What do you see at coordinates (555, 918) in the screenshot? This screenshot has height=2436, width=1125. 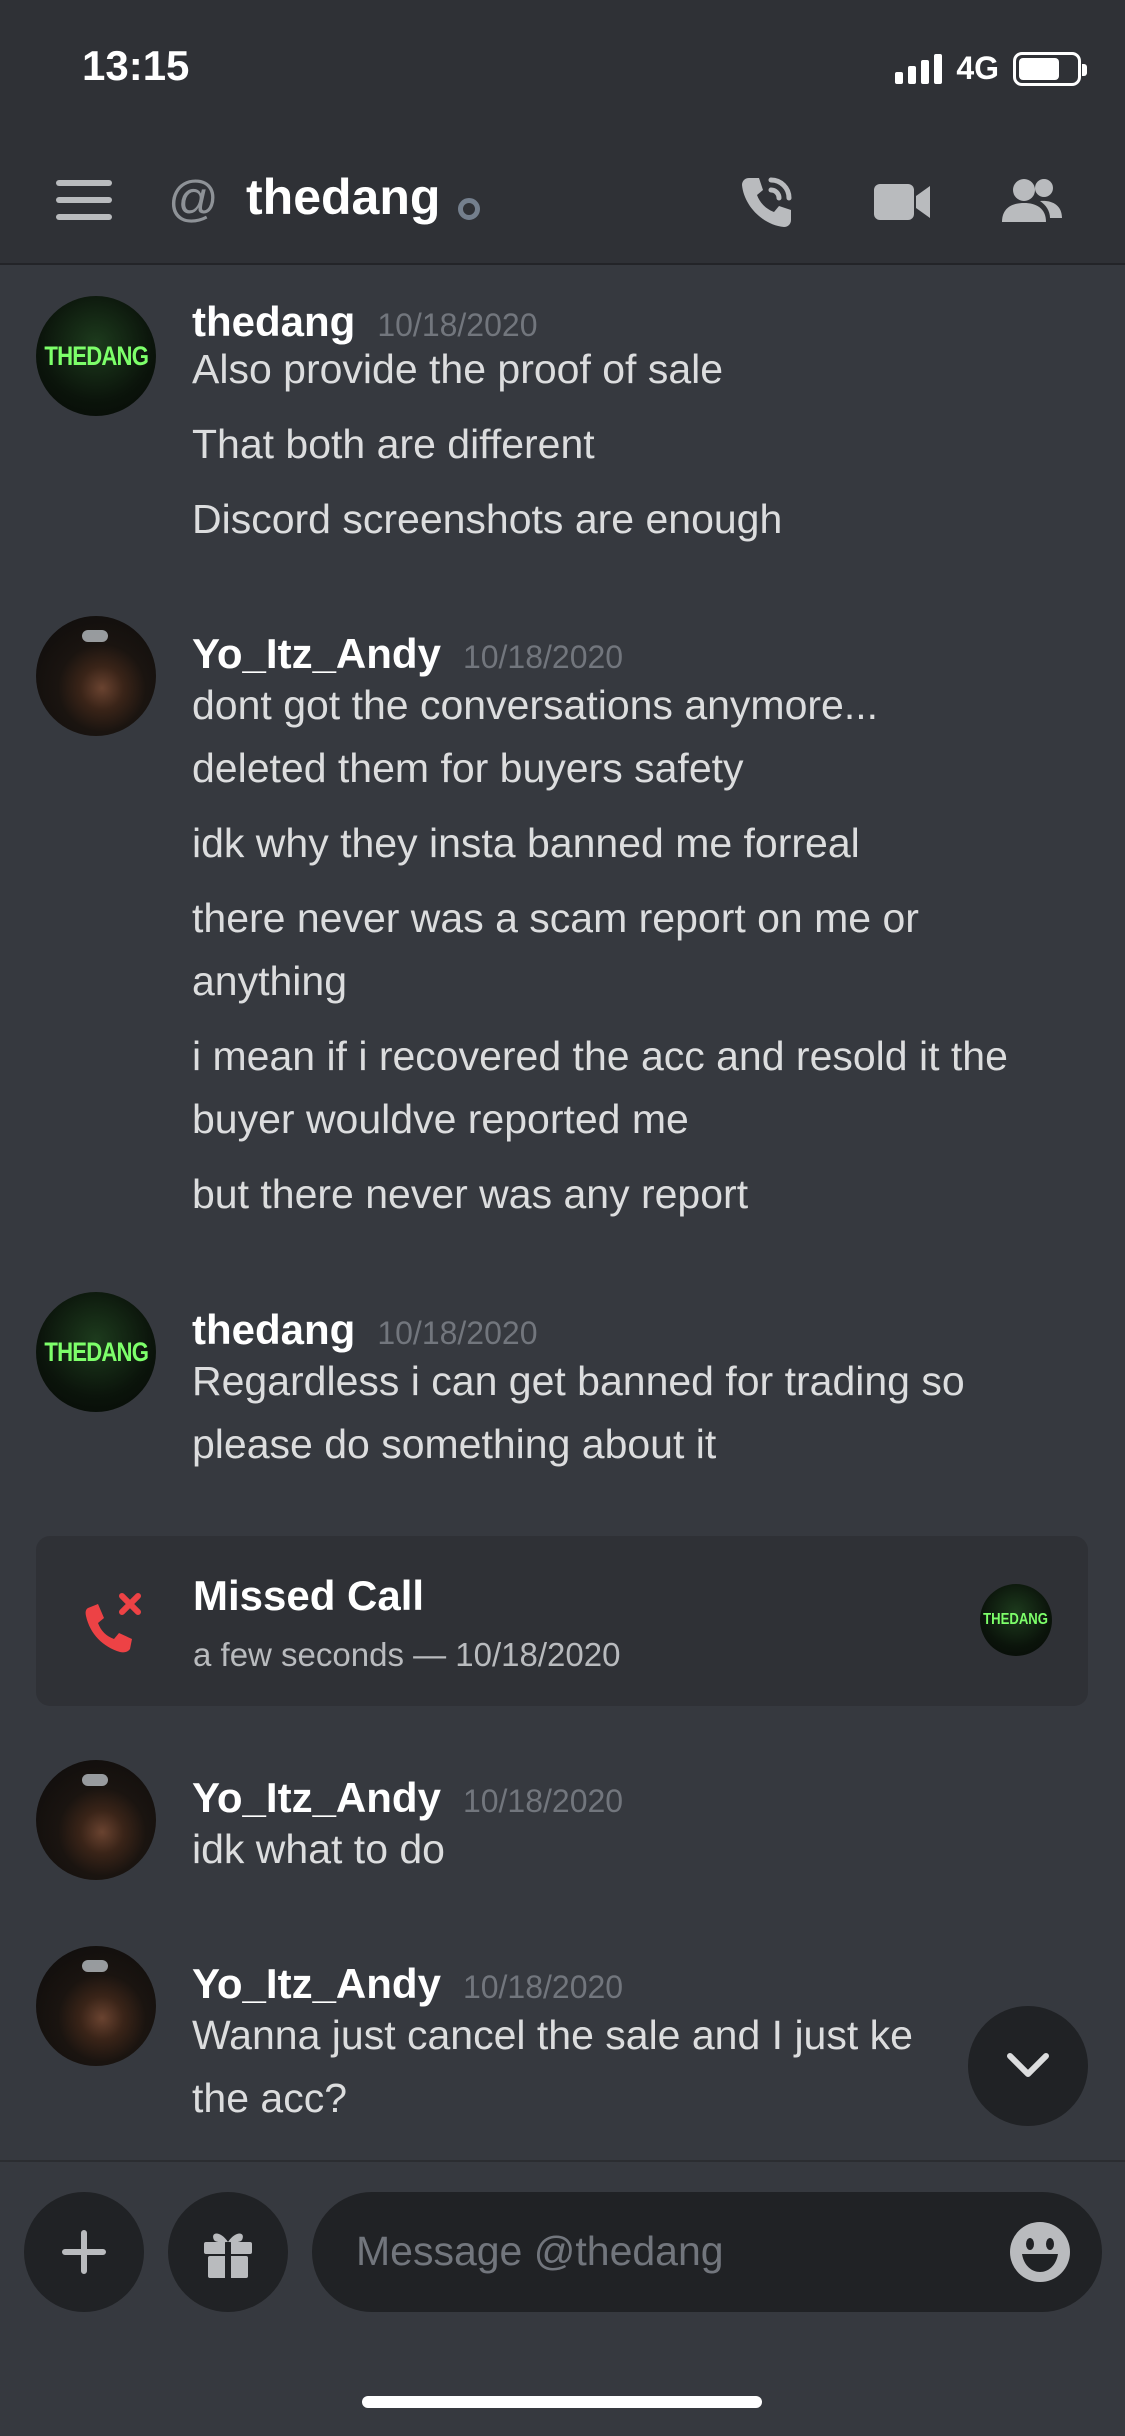 I see `message-text: there never was a scam report on me or` at bounding box center [555, 918].